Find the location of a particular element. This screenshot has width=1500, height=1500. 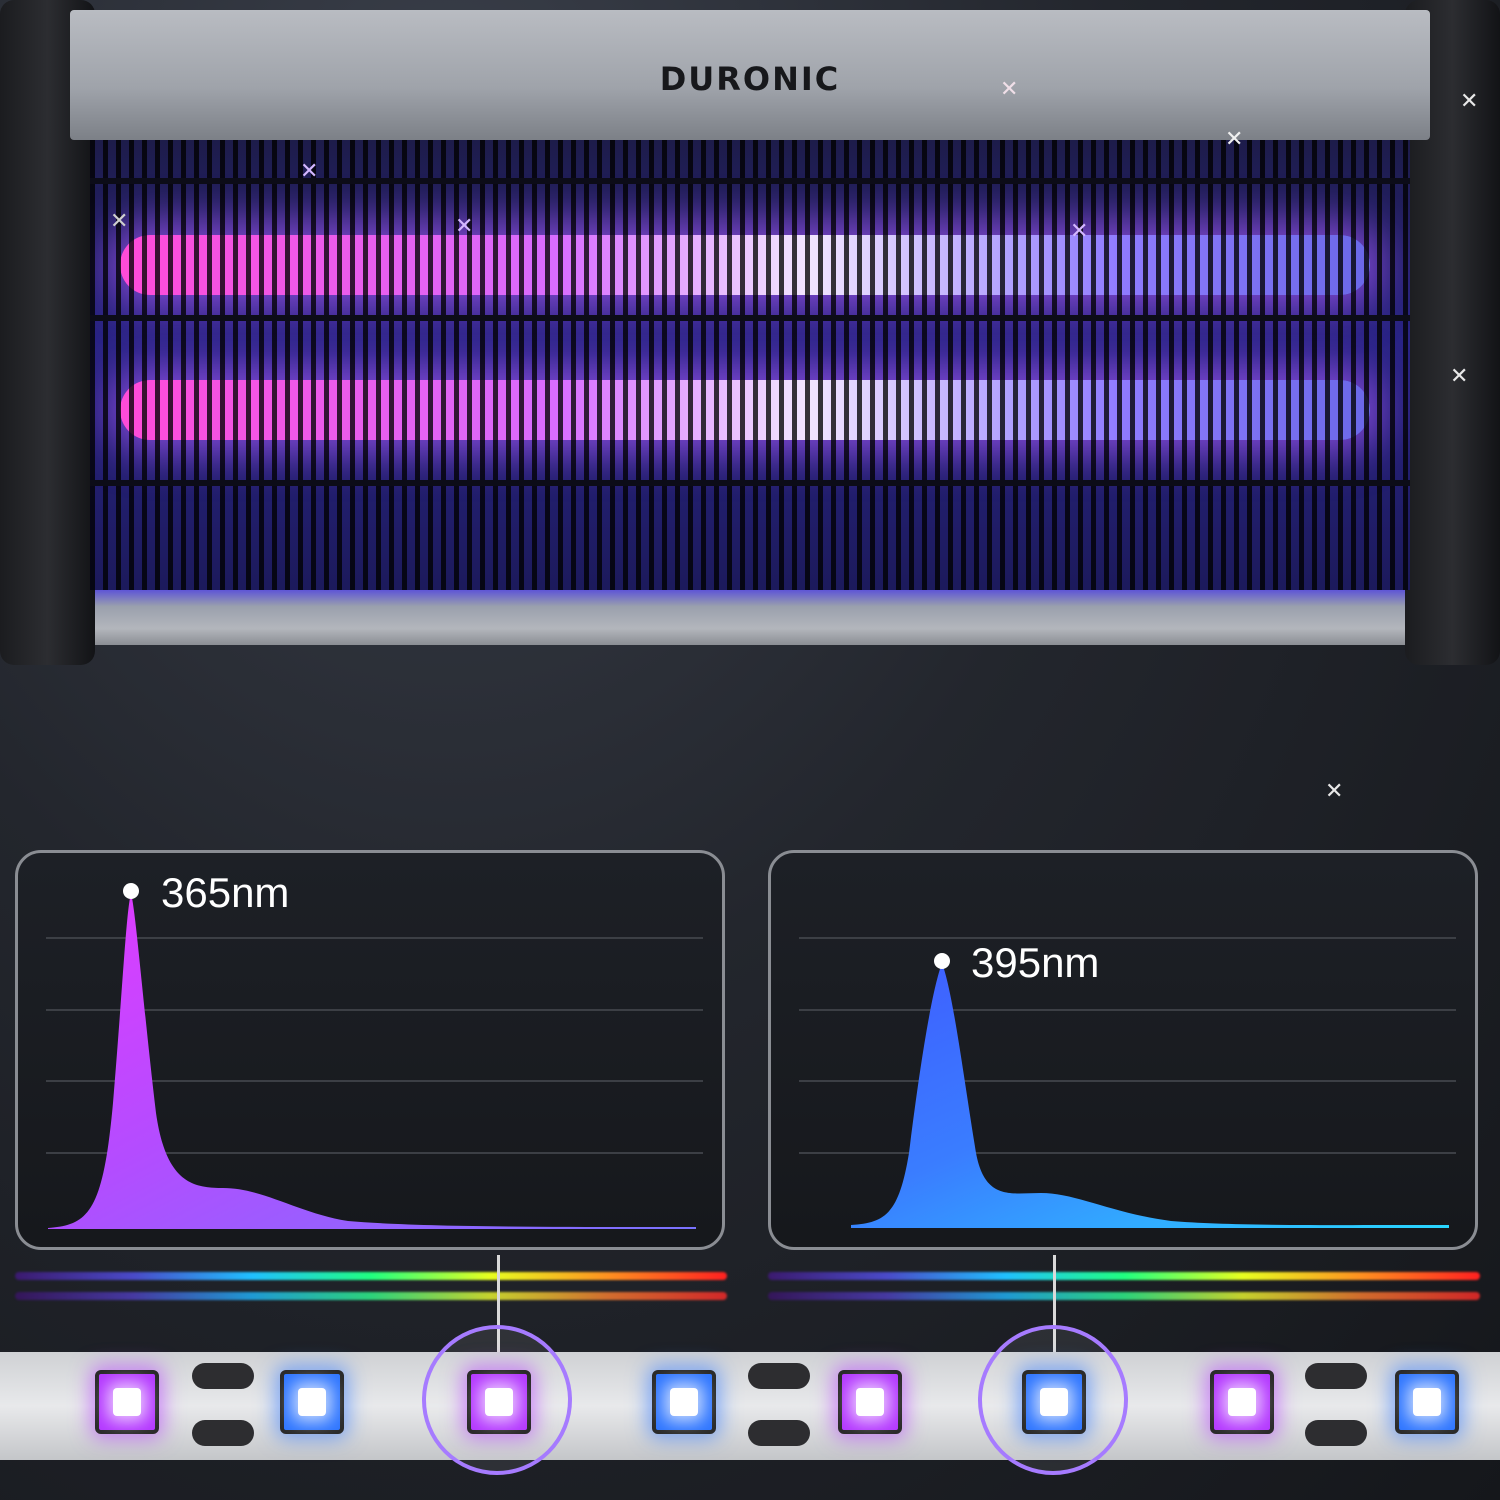

peak-label-395: 395nm is located at coordinates (1035, 962).